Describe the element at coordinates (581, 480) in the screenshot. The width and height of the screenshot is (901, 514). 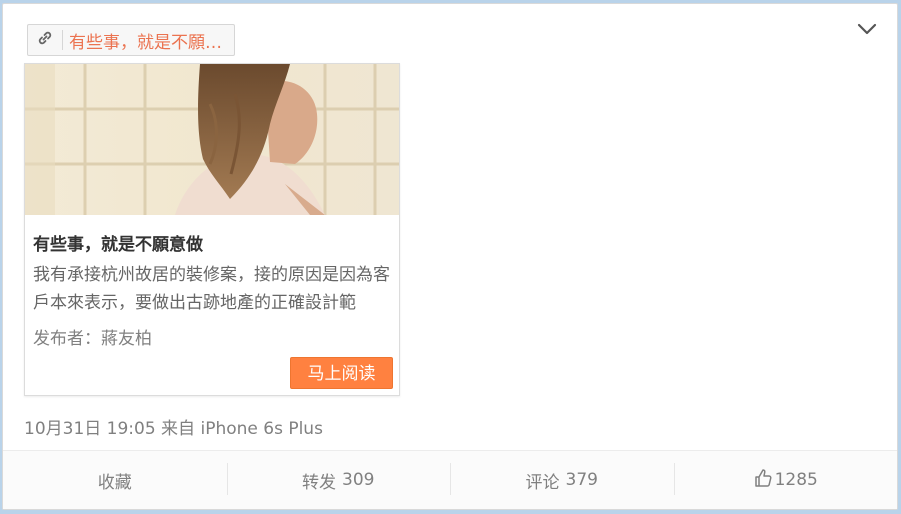
I see `comment-count: 379` at that location.